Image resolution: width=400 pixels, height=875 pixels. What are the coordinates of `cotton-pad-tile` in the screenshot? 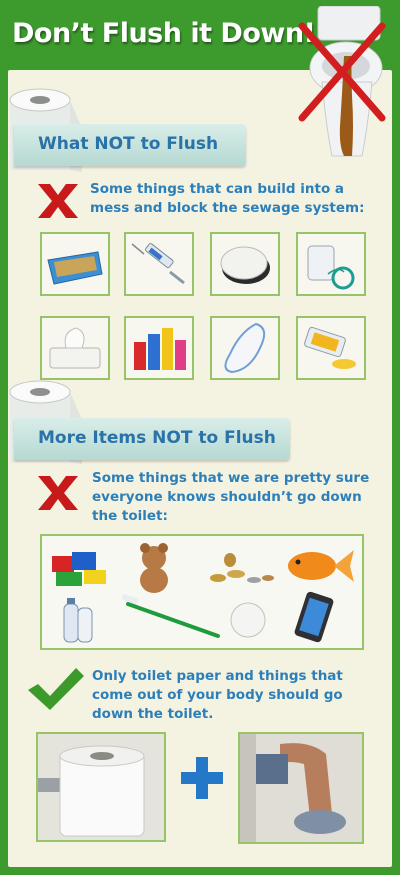 It's located at (245, 264).